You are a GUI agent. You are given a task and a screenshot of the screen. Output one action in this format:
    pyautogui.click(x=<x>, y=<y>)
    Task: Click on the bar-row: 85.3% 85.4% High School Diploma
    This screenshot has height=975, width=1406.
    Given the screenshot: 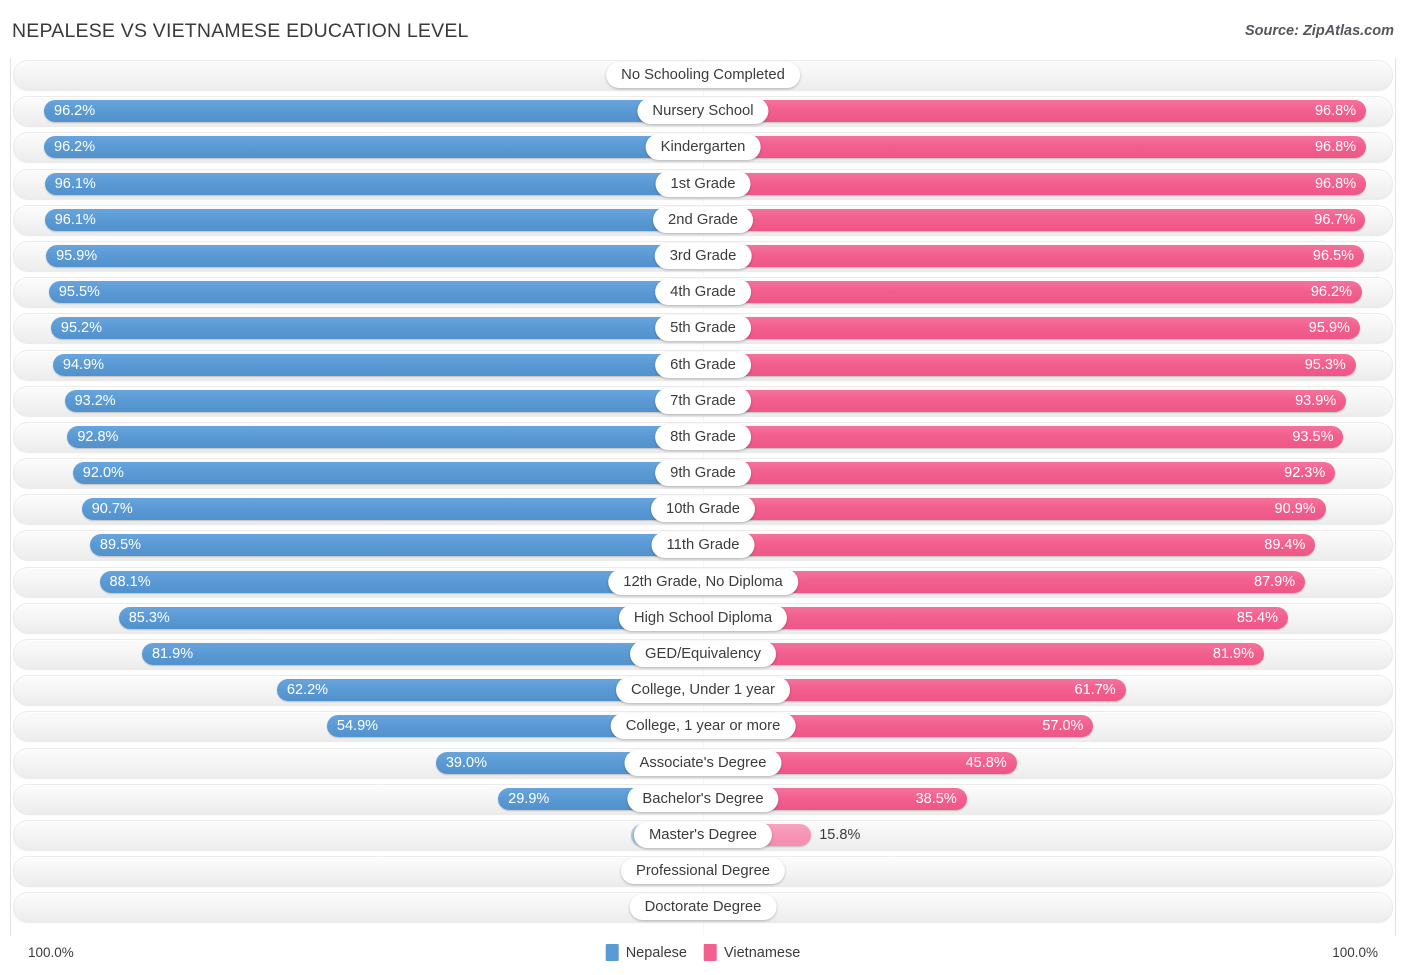 What is the action you would take?
    pyautogui.click(x=703, y=617)
    